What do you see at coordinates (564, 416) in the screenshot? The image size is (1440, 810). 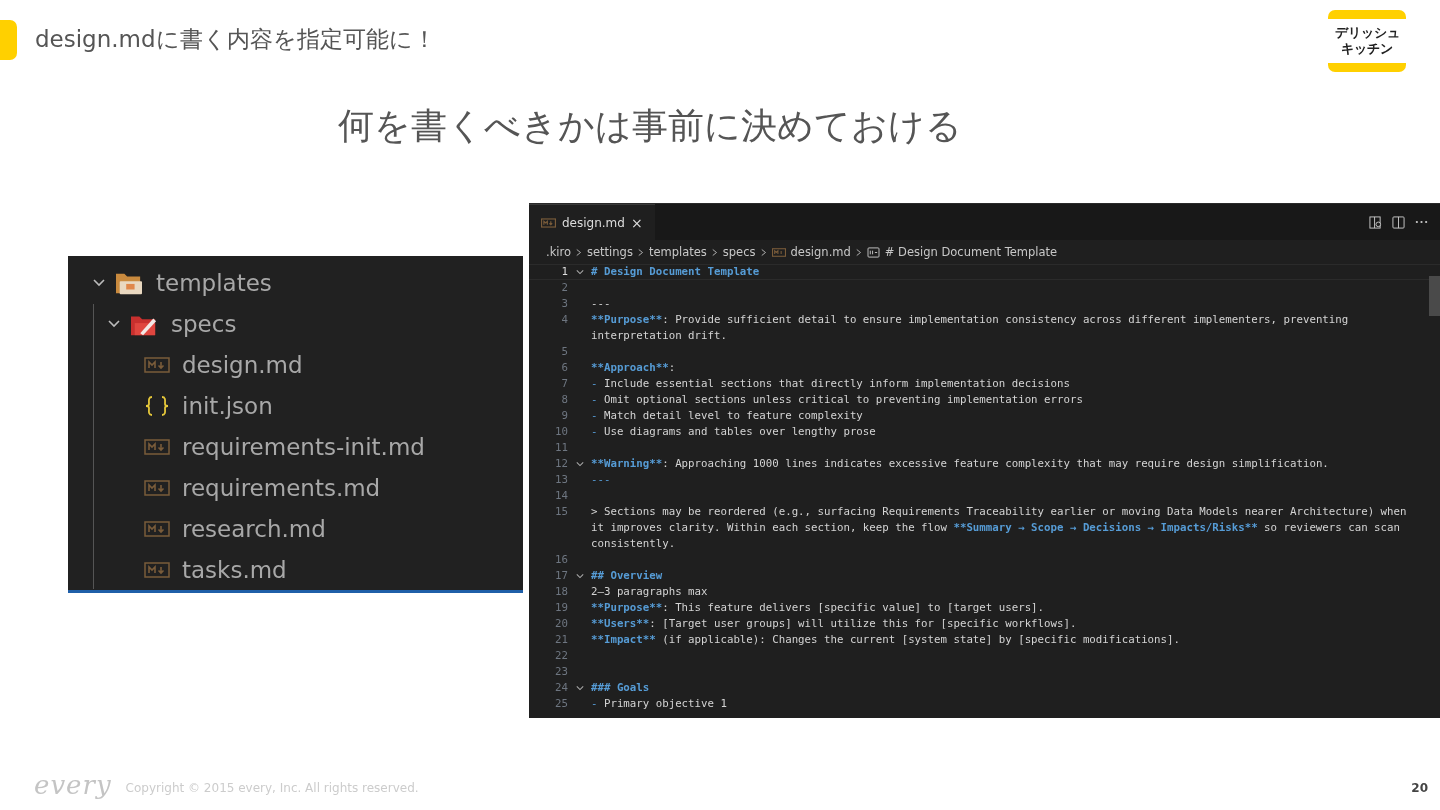 I see `line-number: 9` at bounding box center [564, 416].